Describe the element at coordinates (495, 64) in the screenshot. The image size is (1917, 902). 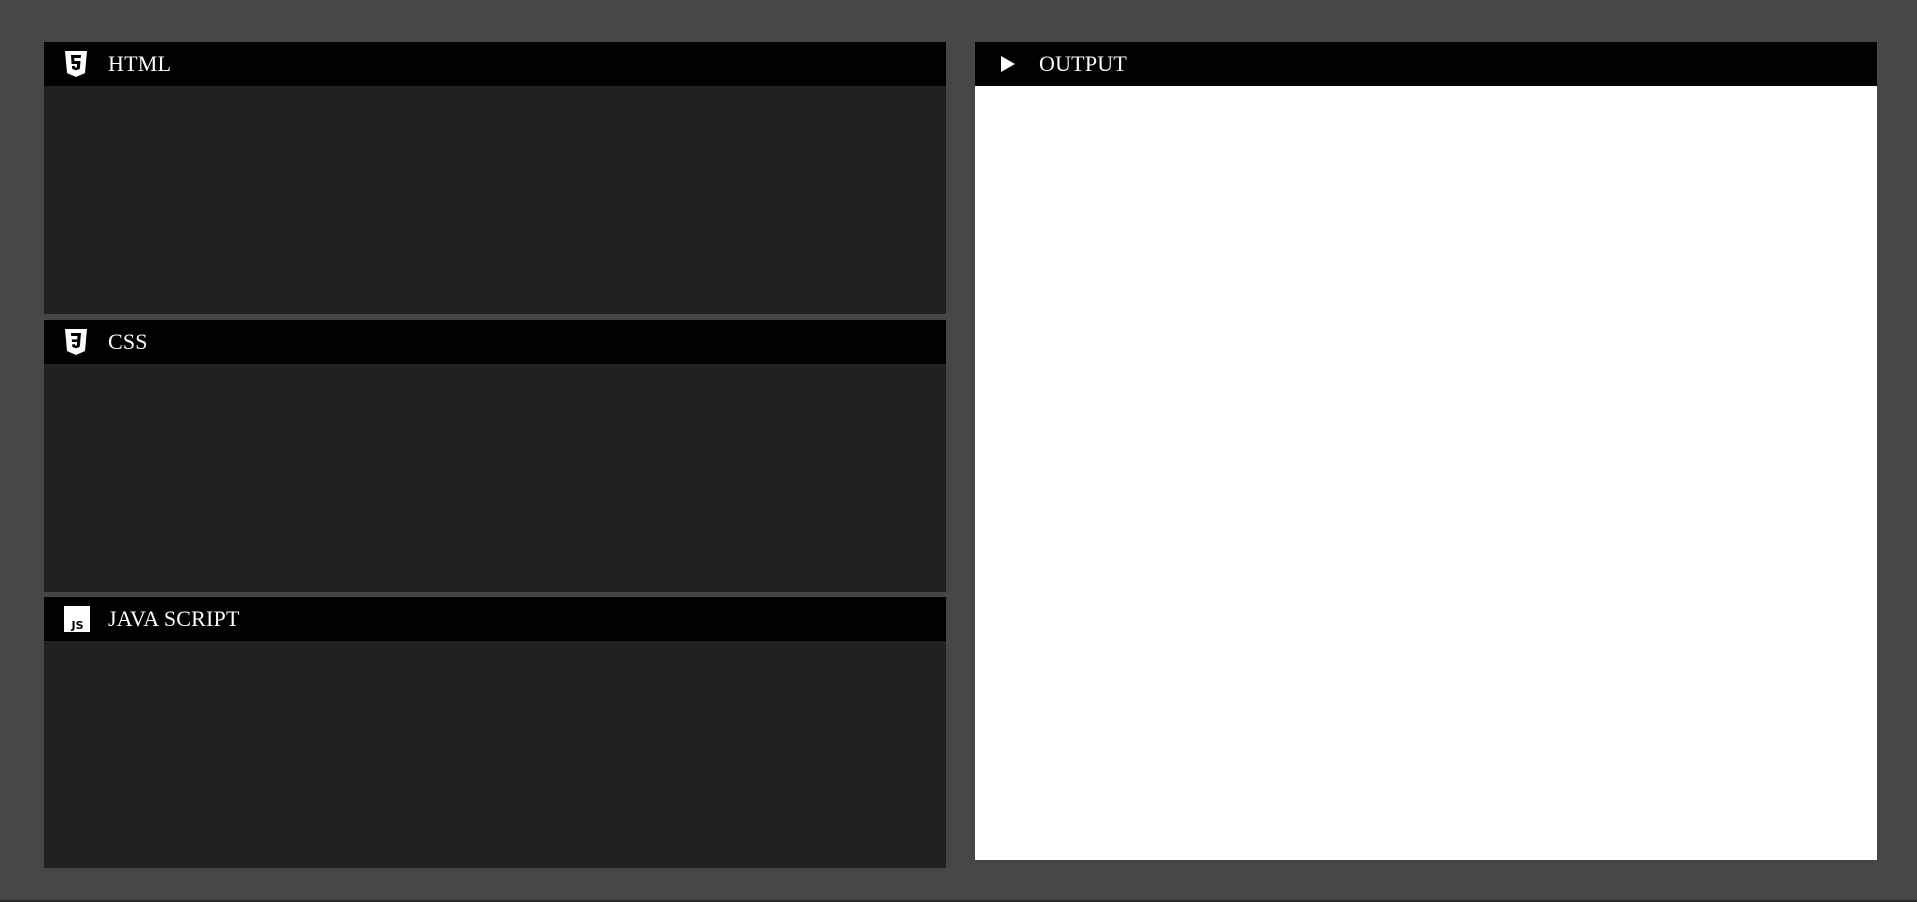
I see `html-pane-header: HTML` at that location.